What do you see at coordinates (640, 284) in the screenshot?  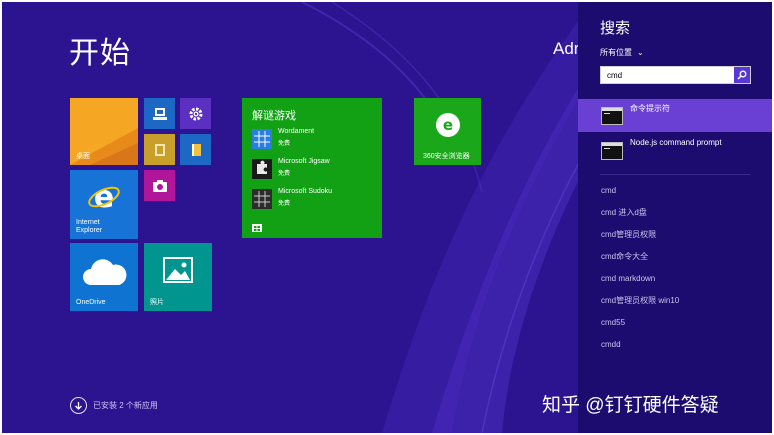 I see `suggestion-item: cmd markdown` at bounding box center [640, 284].